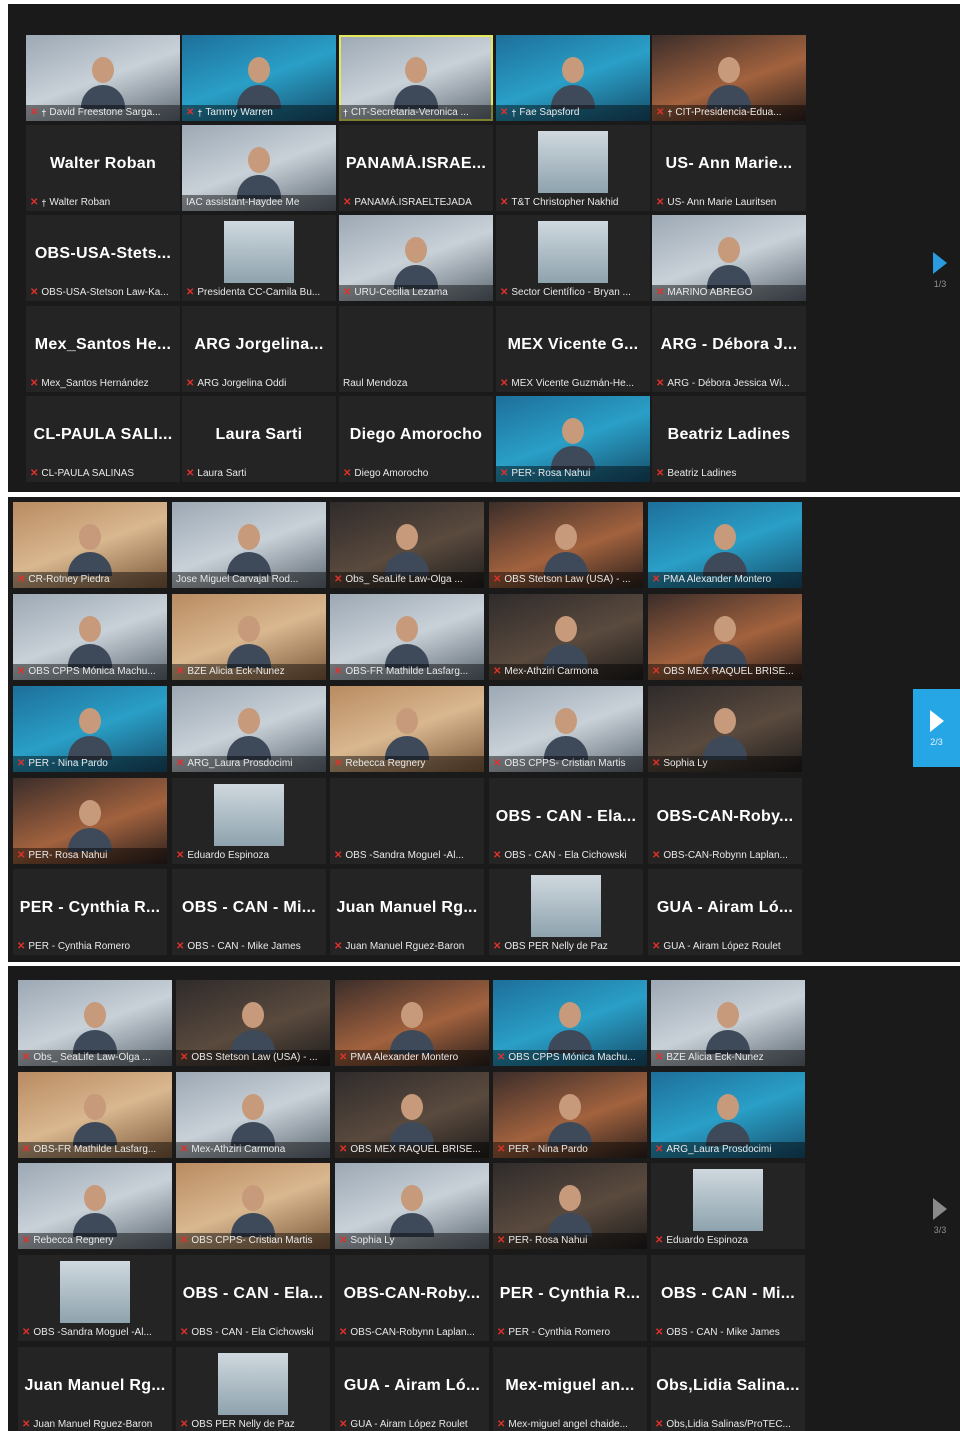 The height and width of the screenshot is (1431, 960). Describe the element at coordinates (940, 1216) in the screenshot. I see `next-page-button: 3/3` at that location.